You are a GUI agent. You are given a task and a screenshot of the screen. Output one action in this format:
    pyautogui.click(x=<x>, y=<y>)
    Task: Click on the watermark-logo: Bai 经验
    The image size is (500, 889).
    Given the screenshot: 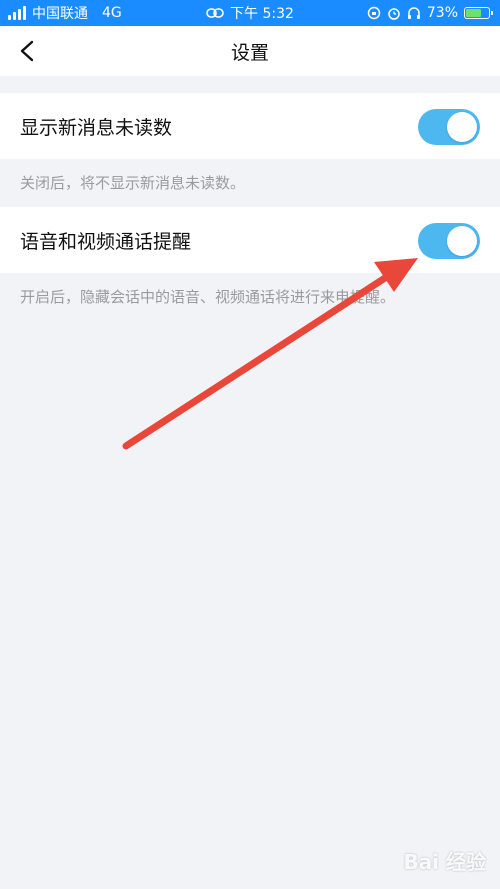 What is the action you would take?
    pyautogui.click(x=444, y=862)
    